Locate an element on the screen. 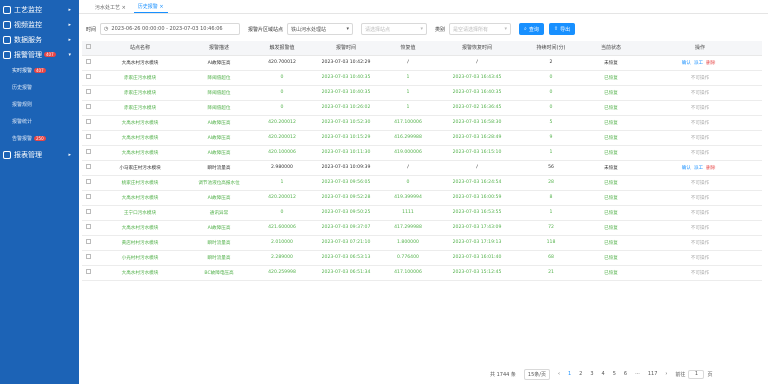 The width and height of the screenshot is (768, 384). sidebar-sub-warn: 告警报警 250 is located at coordinates (39, 138).